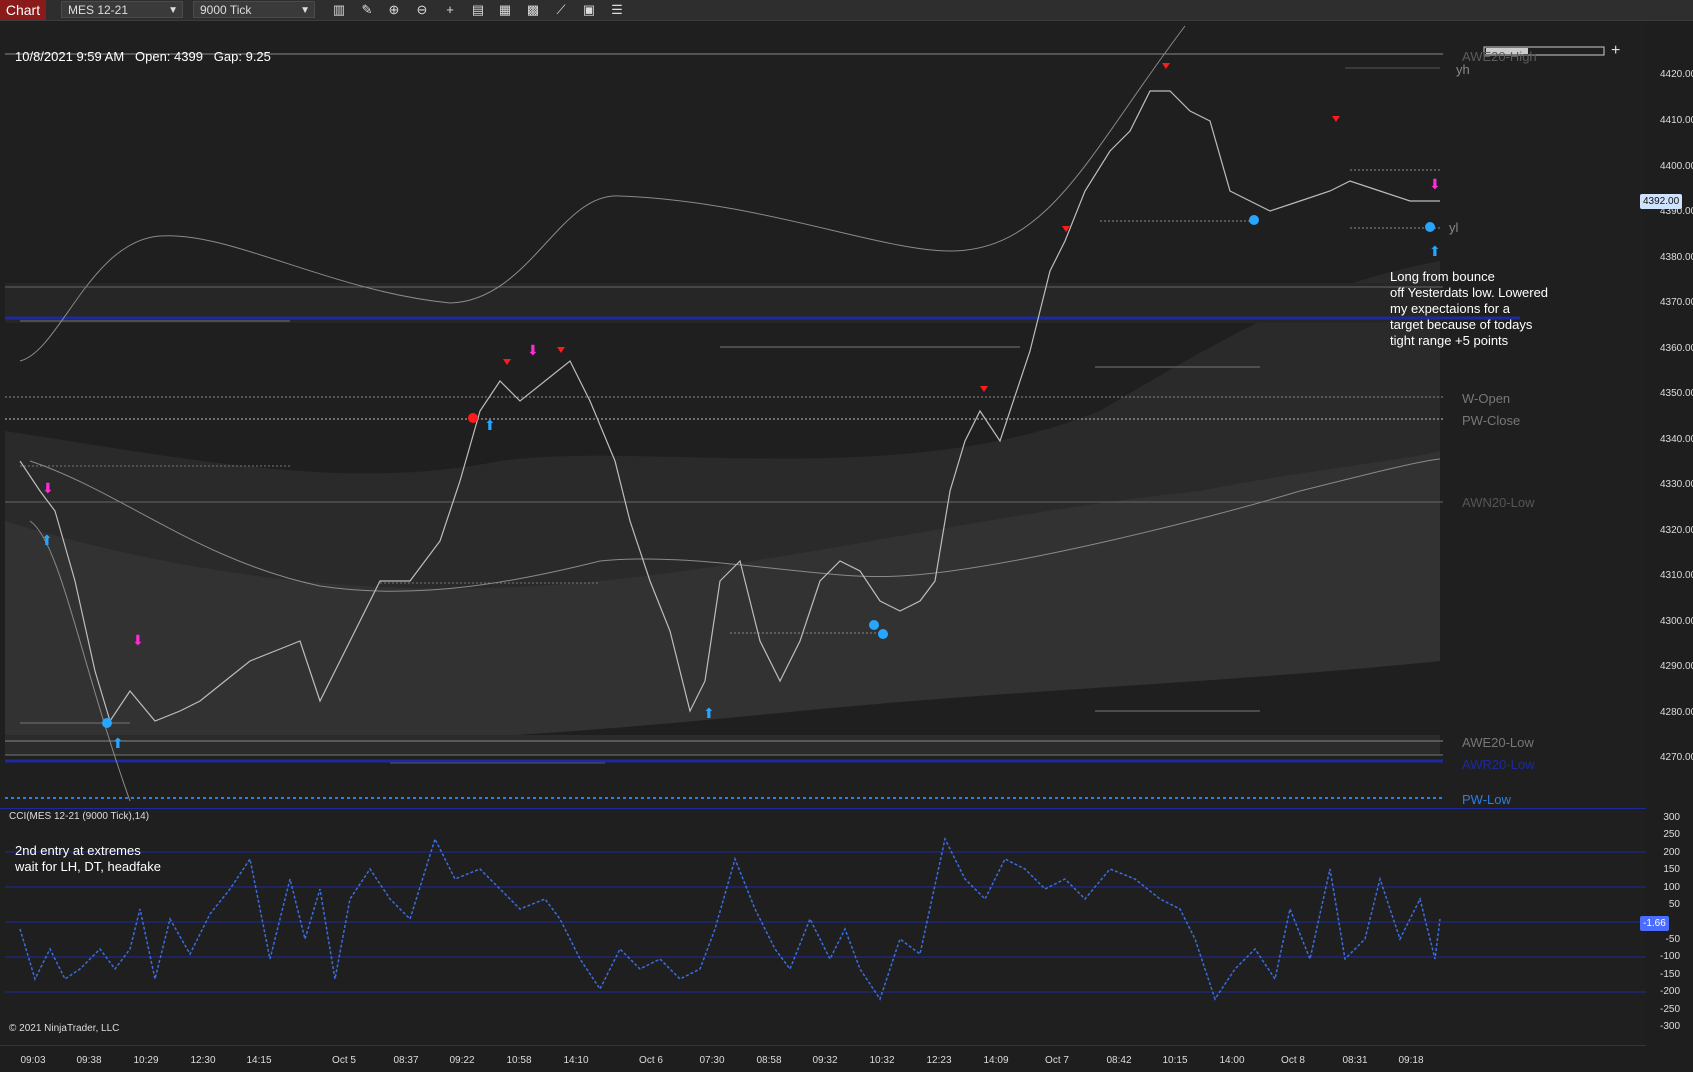  What do you see at coordinates (394, 10) in the screenshot?
I see `zoom-in-icon: ⊕` at bounding box center [394, 10].